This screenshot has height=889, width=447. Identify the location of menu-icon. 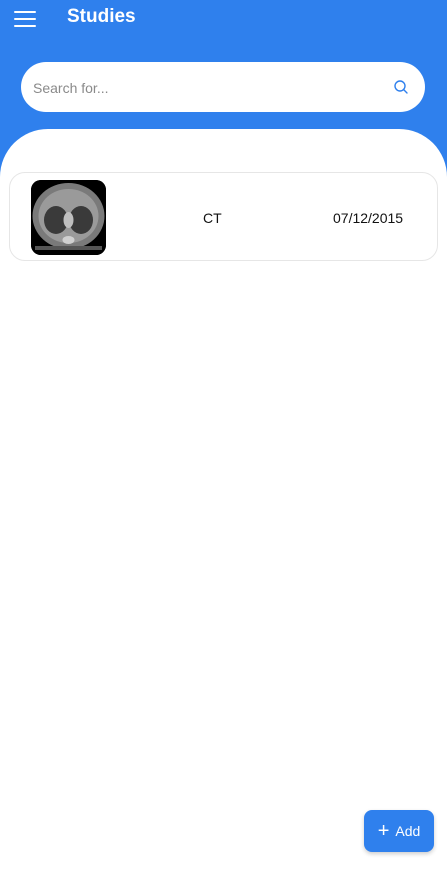
(25, 18).